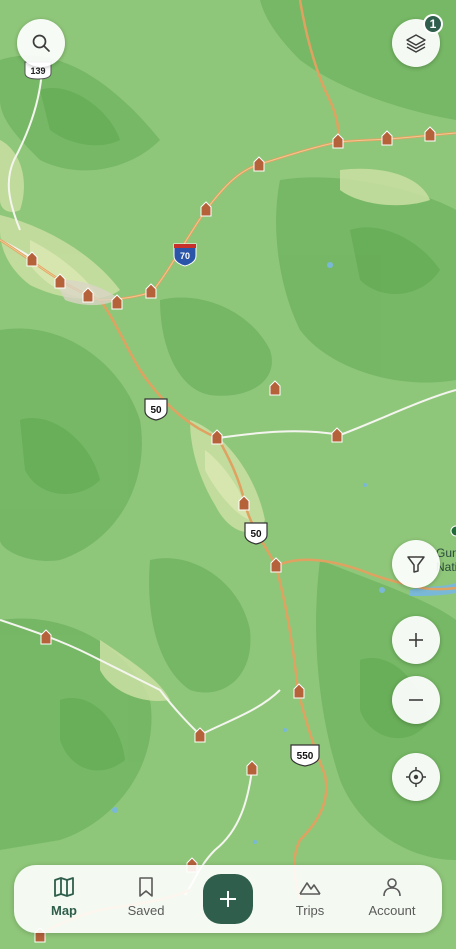 The height and width of the screenshot is (949, 456). I want to click on nav-item-label: Saved, so click(146, 910).